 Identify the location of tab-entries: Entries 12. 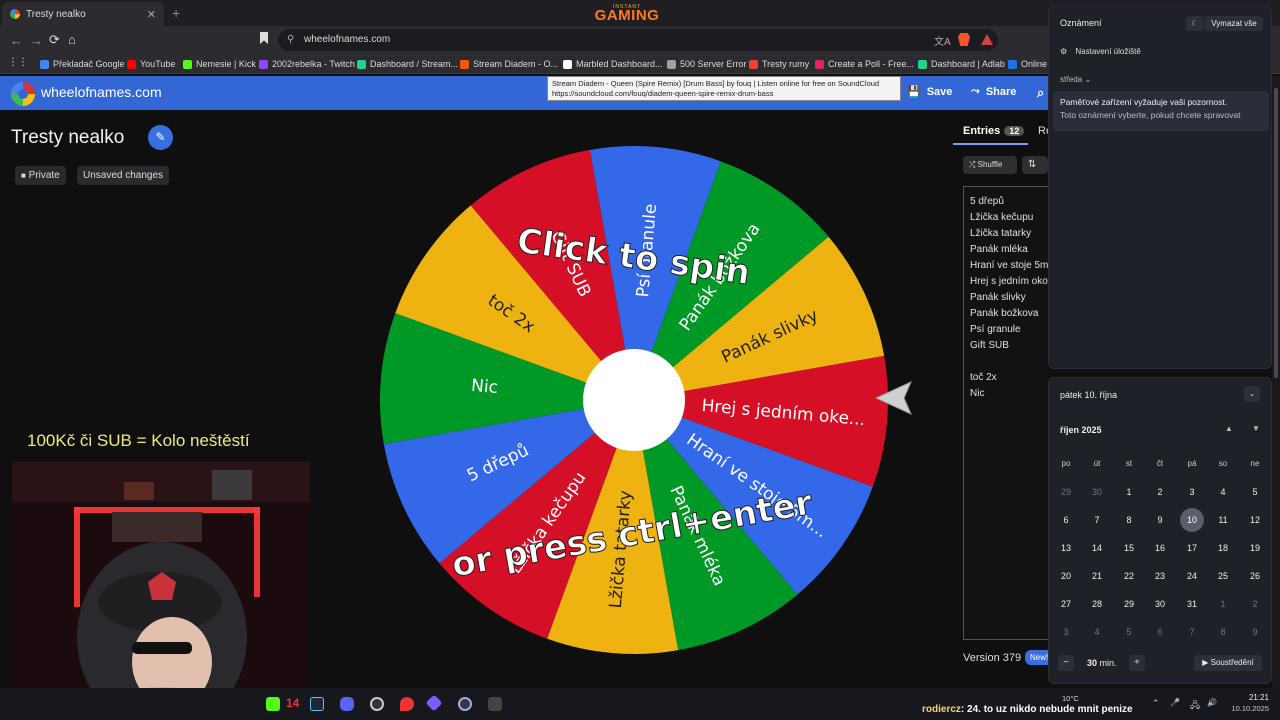
(994, 131).